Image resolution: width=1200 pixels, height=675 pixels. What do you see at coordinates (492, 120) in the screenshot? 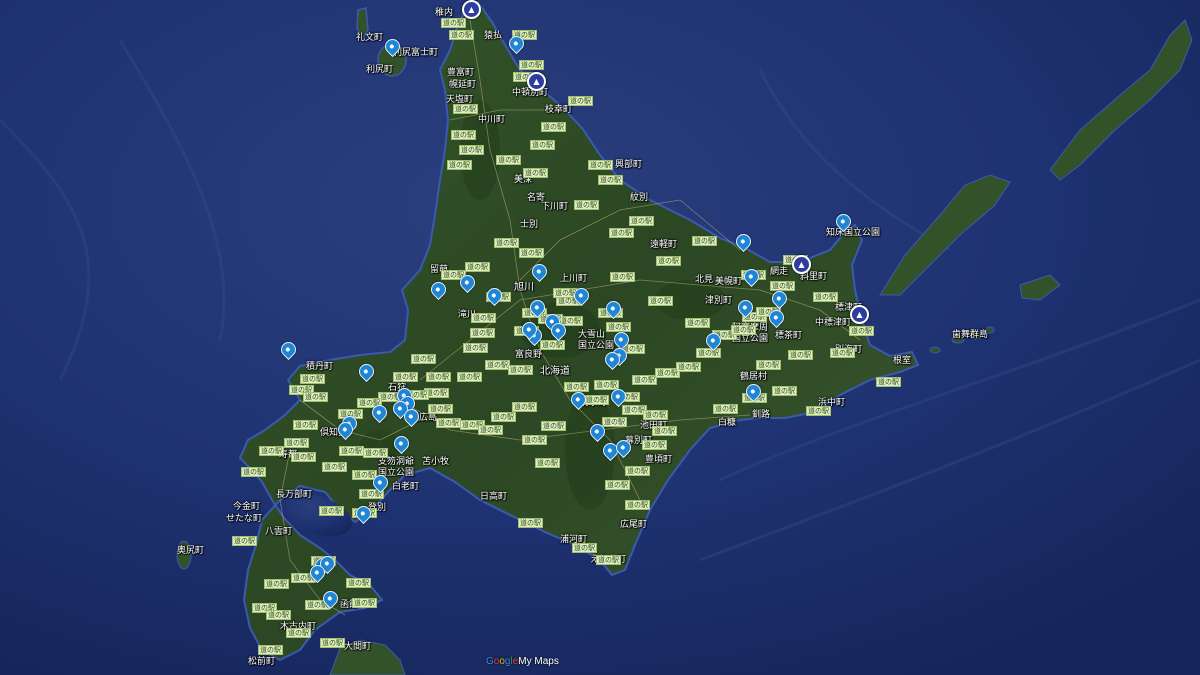
I see `label-nakagawa: 中川町` at bounding box center [492, 120].